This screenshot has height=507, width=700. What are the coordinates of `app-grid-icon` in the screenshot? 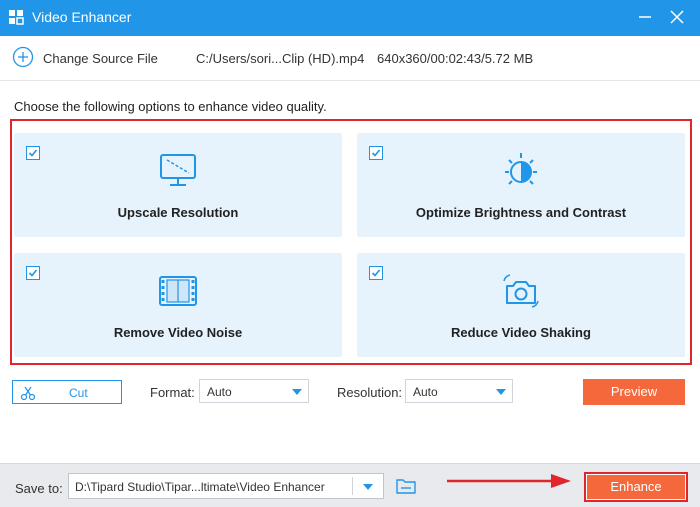 It's located at (16, 17).